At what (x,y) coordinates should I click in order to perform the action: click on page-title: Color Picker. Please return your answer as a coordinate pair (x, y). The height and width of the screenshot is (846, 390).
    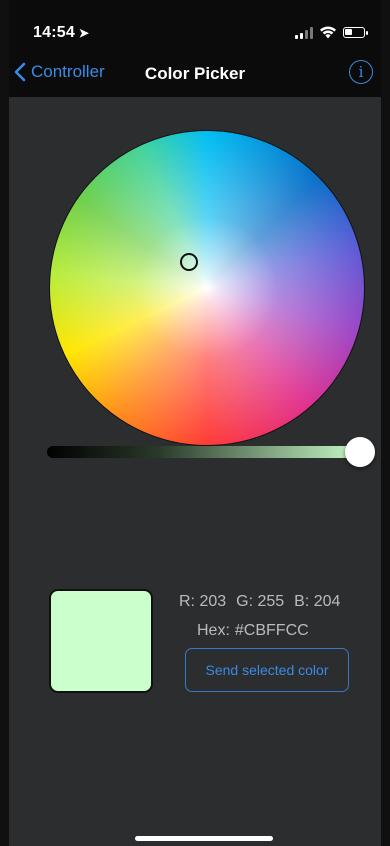
    Looking at the image, I should click on (195, 73).